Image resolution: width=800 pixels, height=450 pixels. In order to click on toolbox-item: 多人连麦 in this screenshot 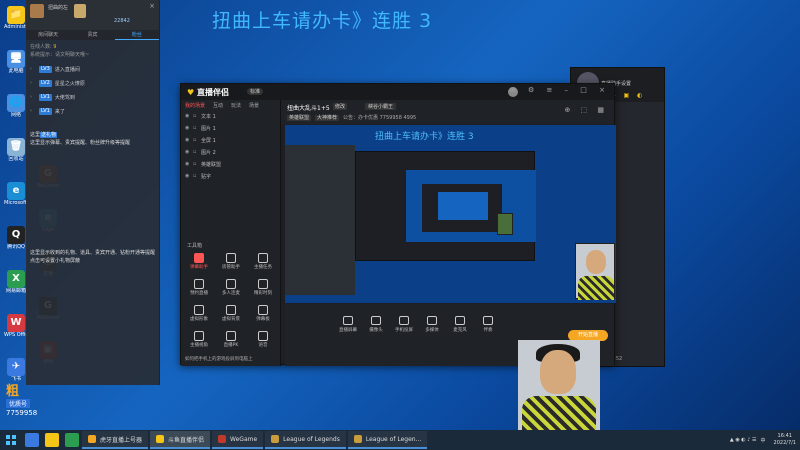, I will do `click(231, 289)`.